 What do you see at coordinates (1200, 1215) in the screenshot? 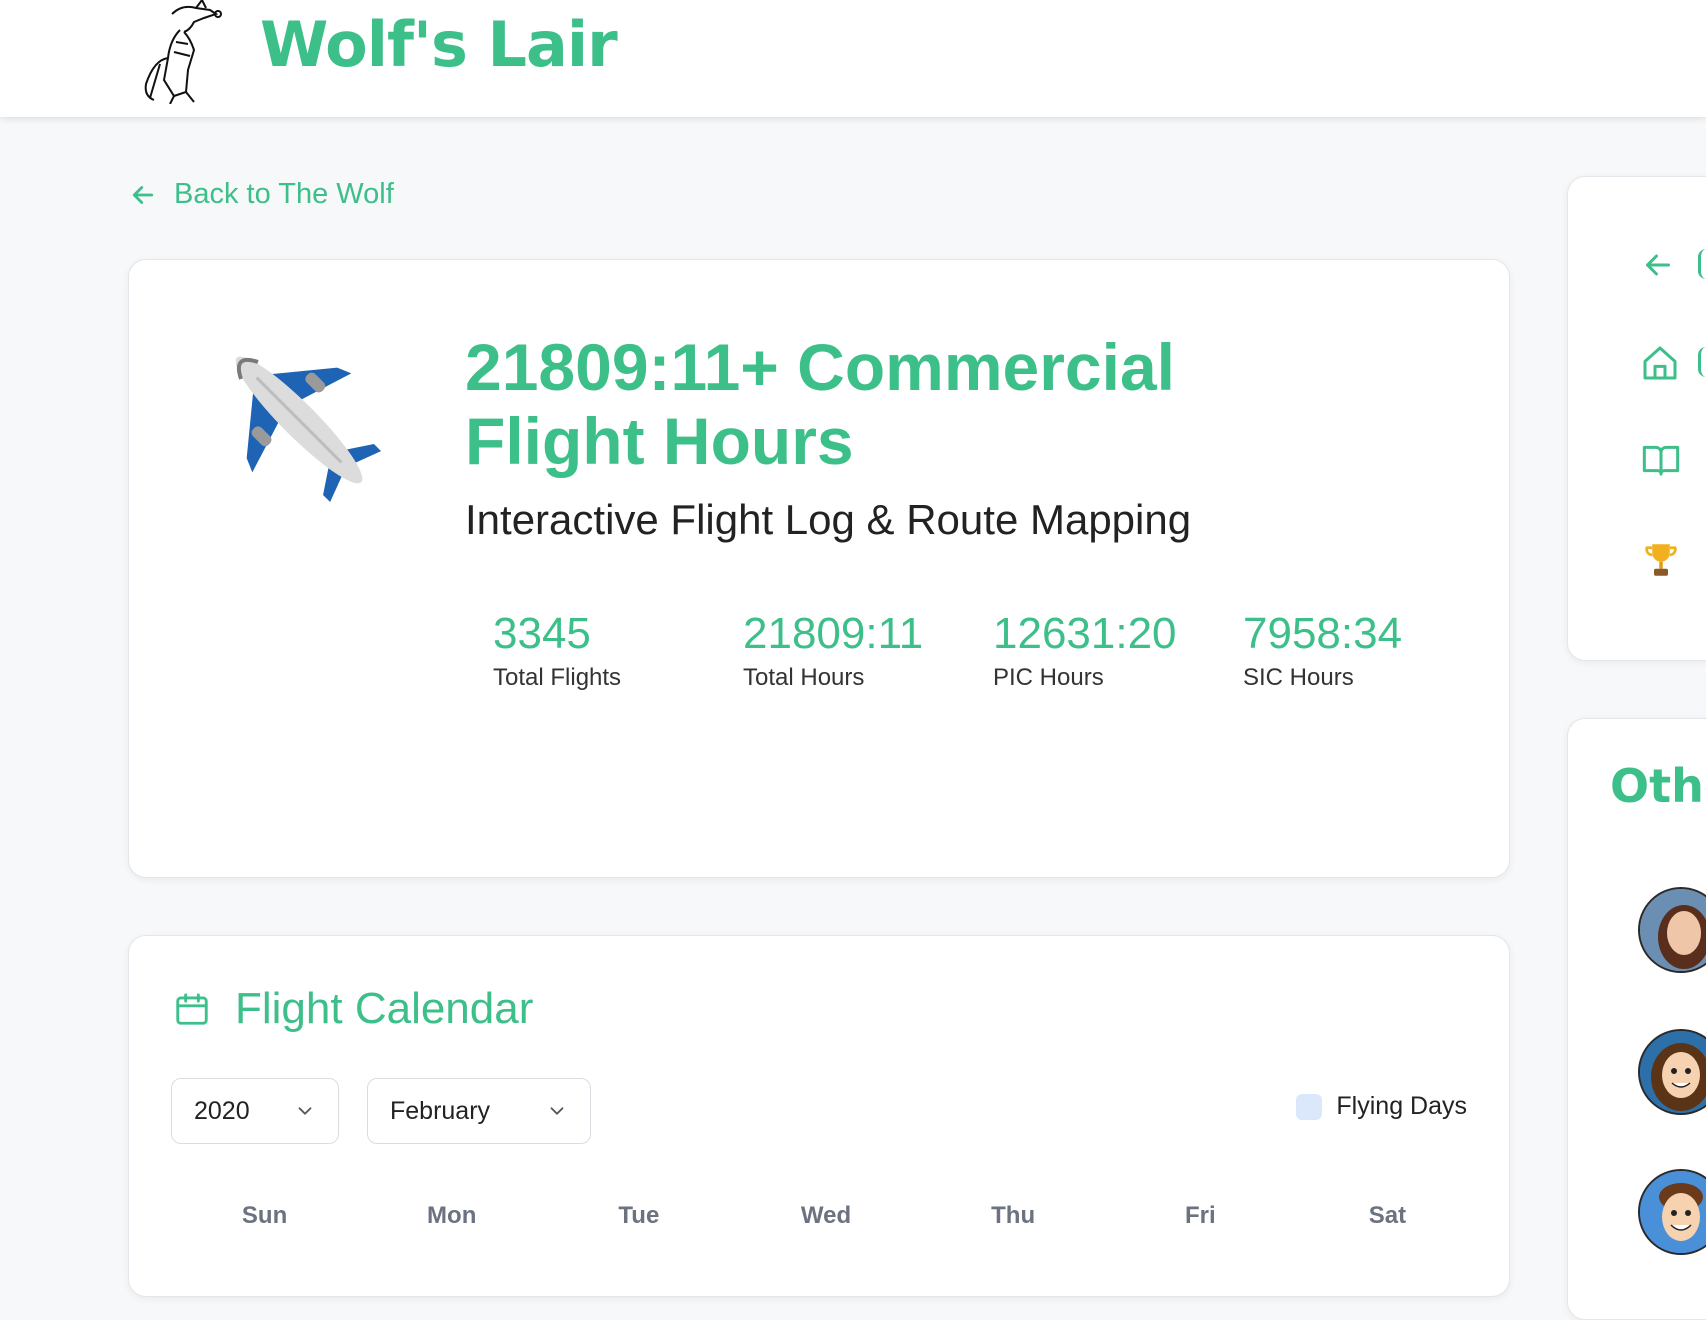
I see `weekday-fri: Fri` at bounding box center [1200, 1215].